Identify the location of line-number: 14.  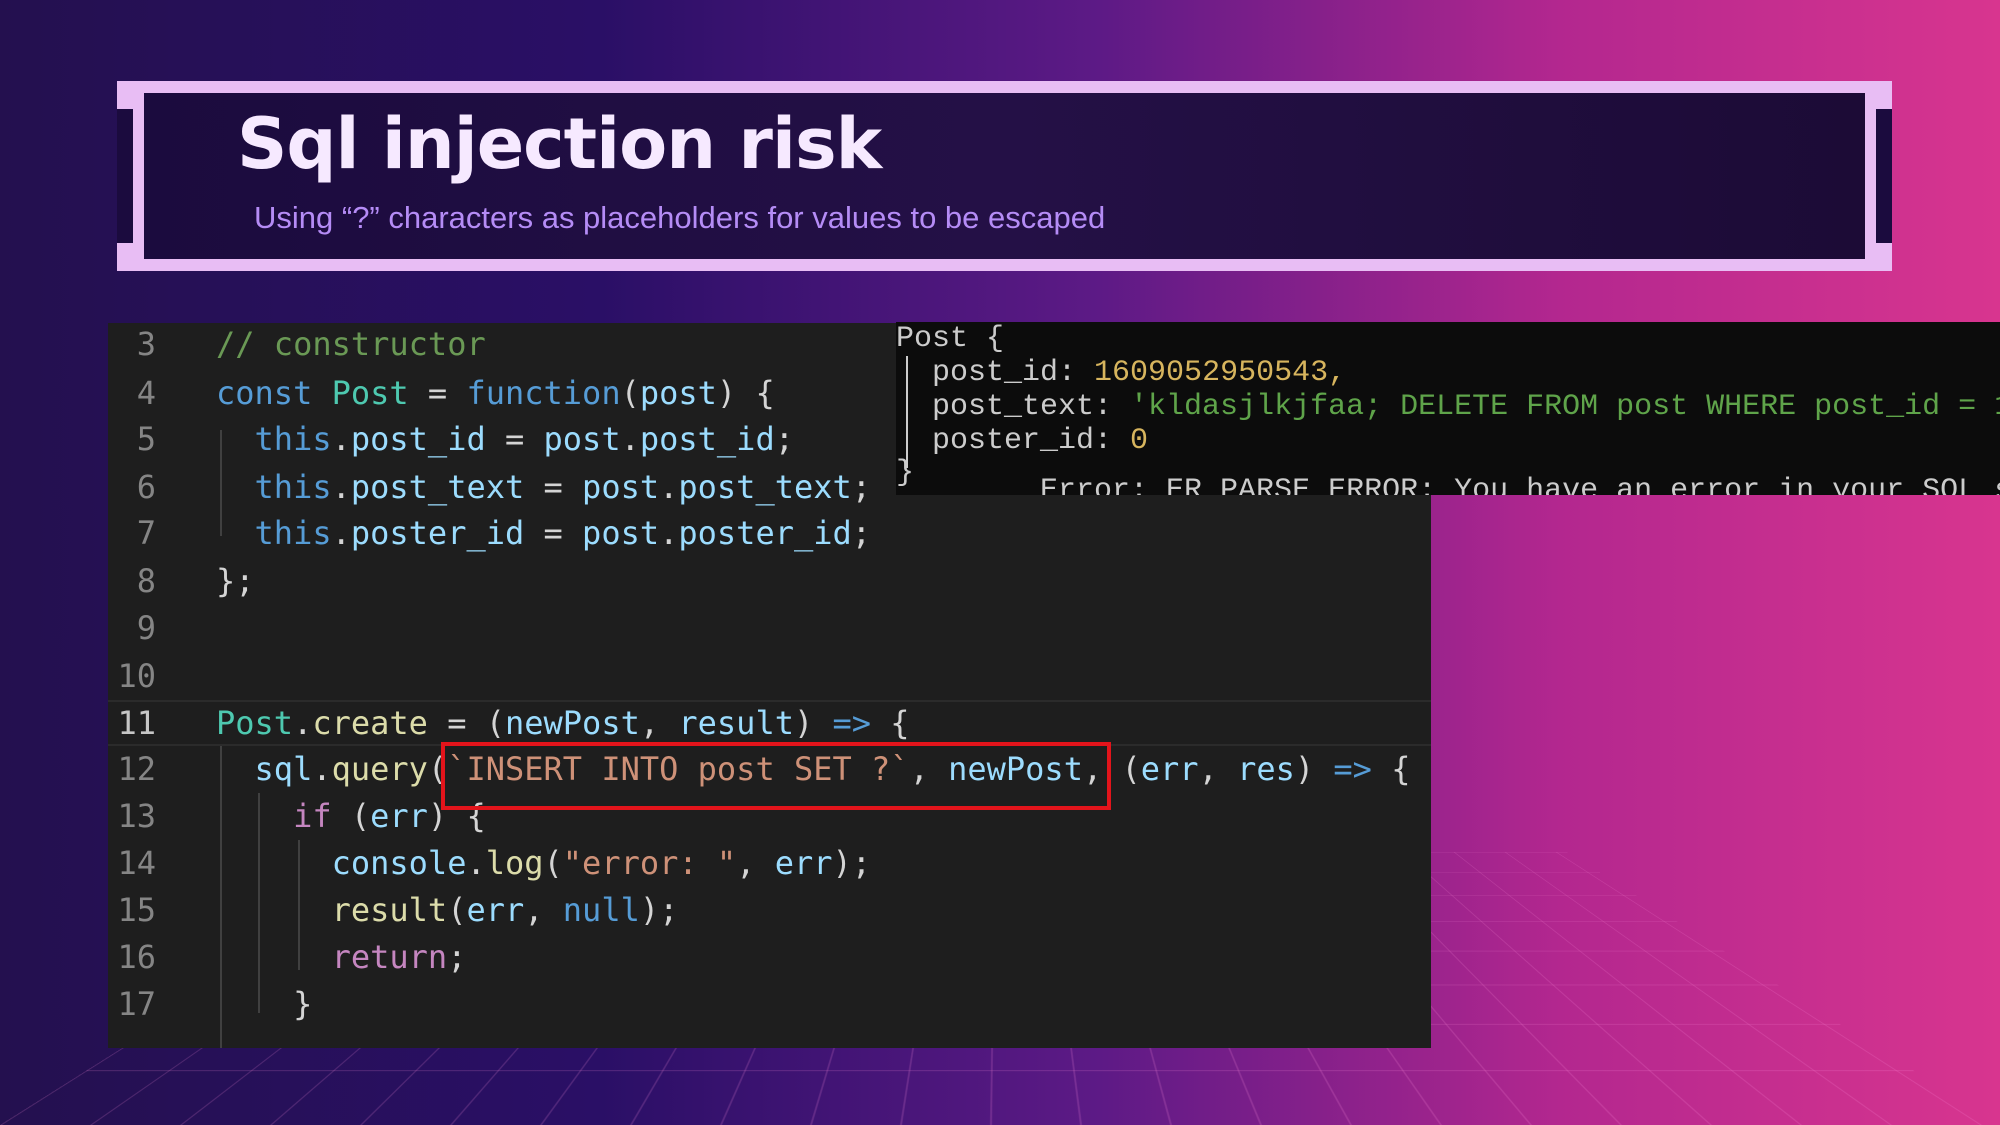
(136, 863).